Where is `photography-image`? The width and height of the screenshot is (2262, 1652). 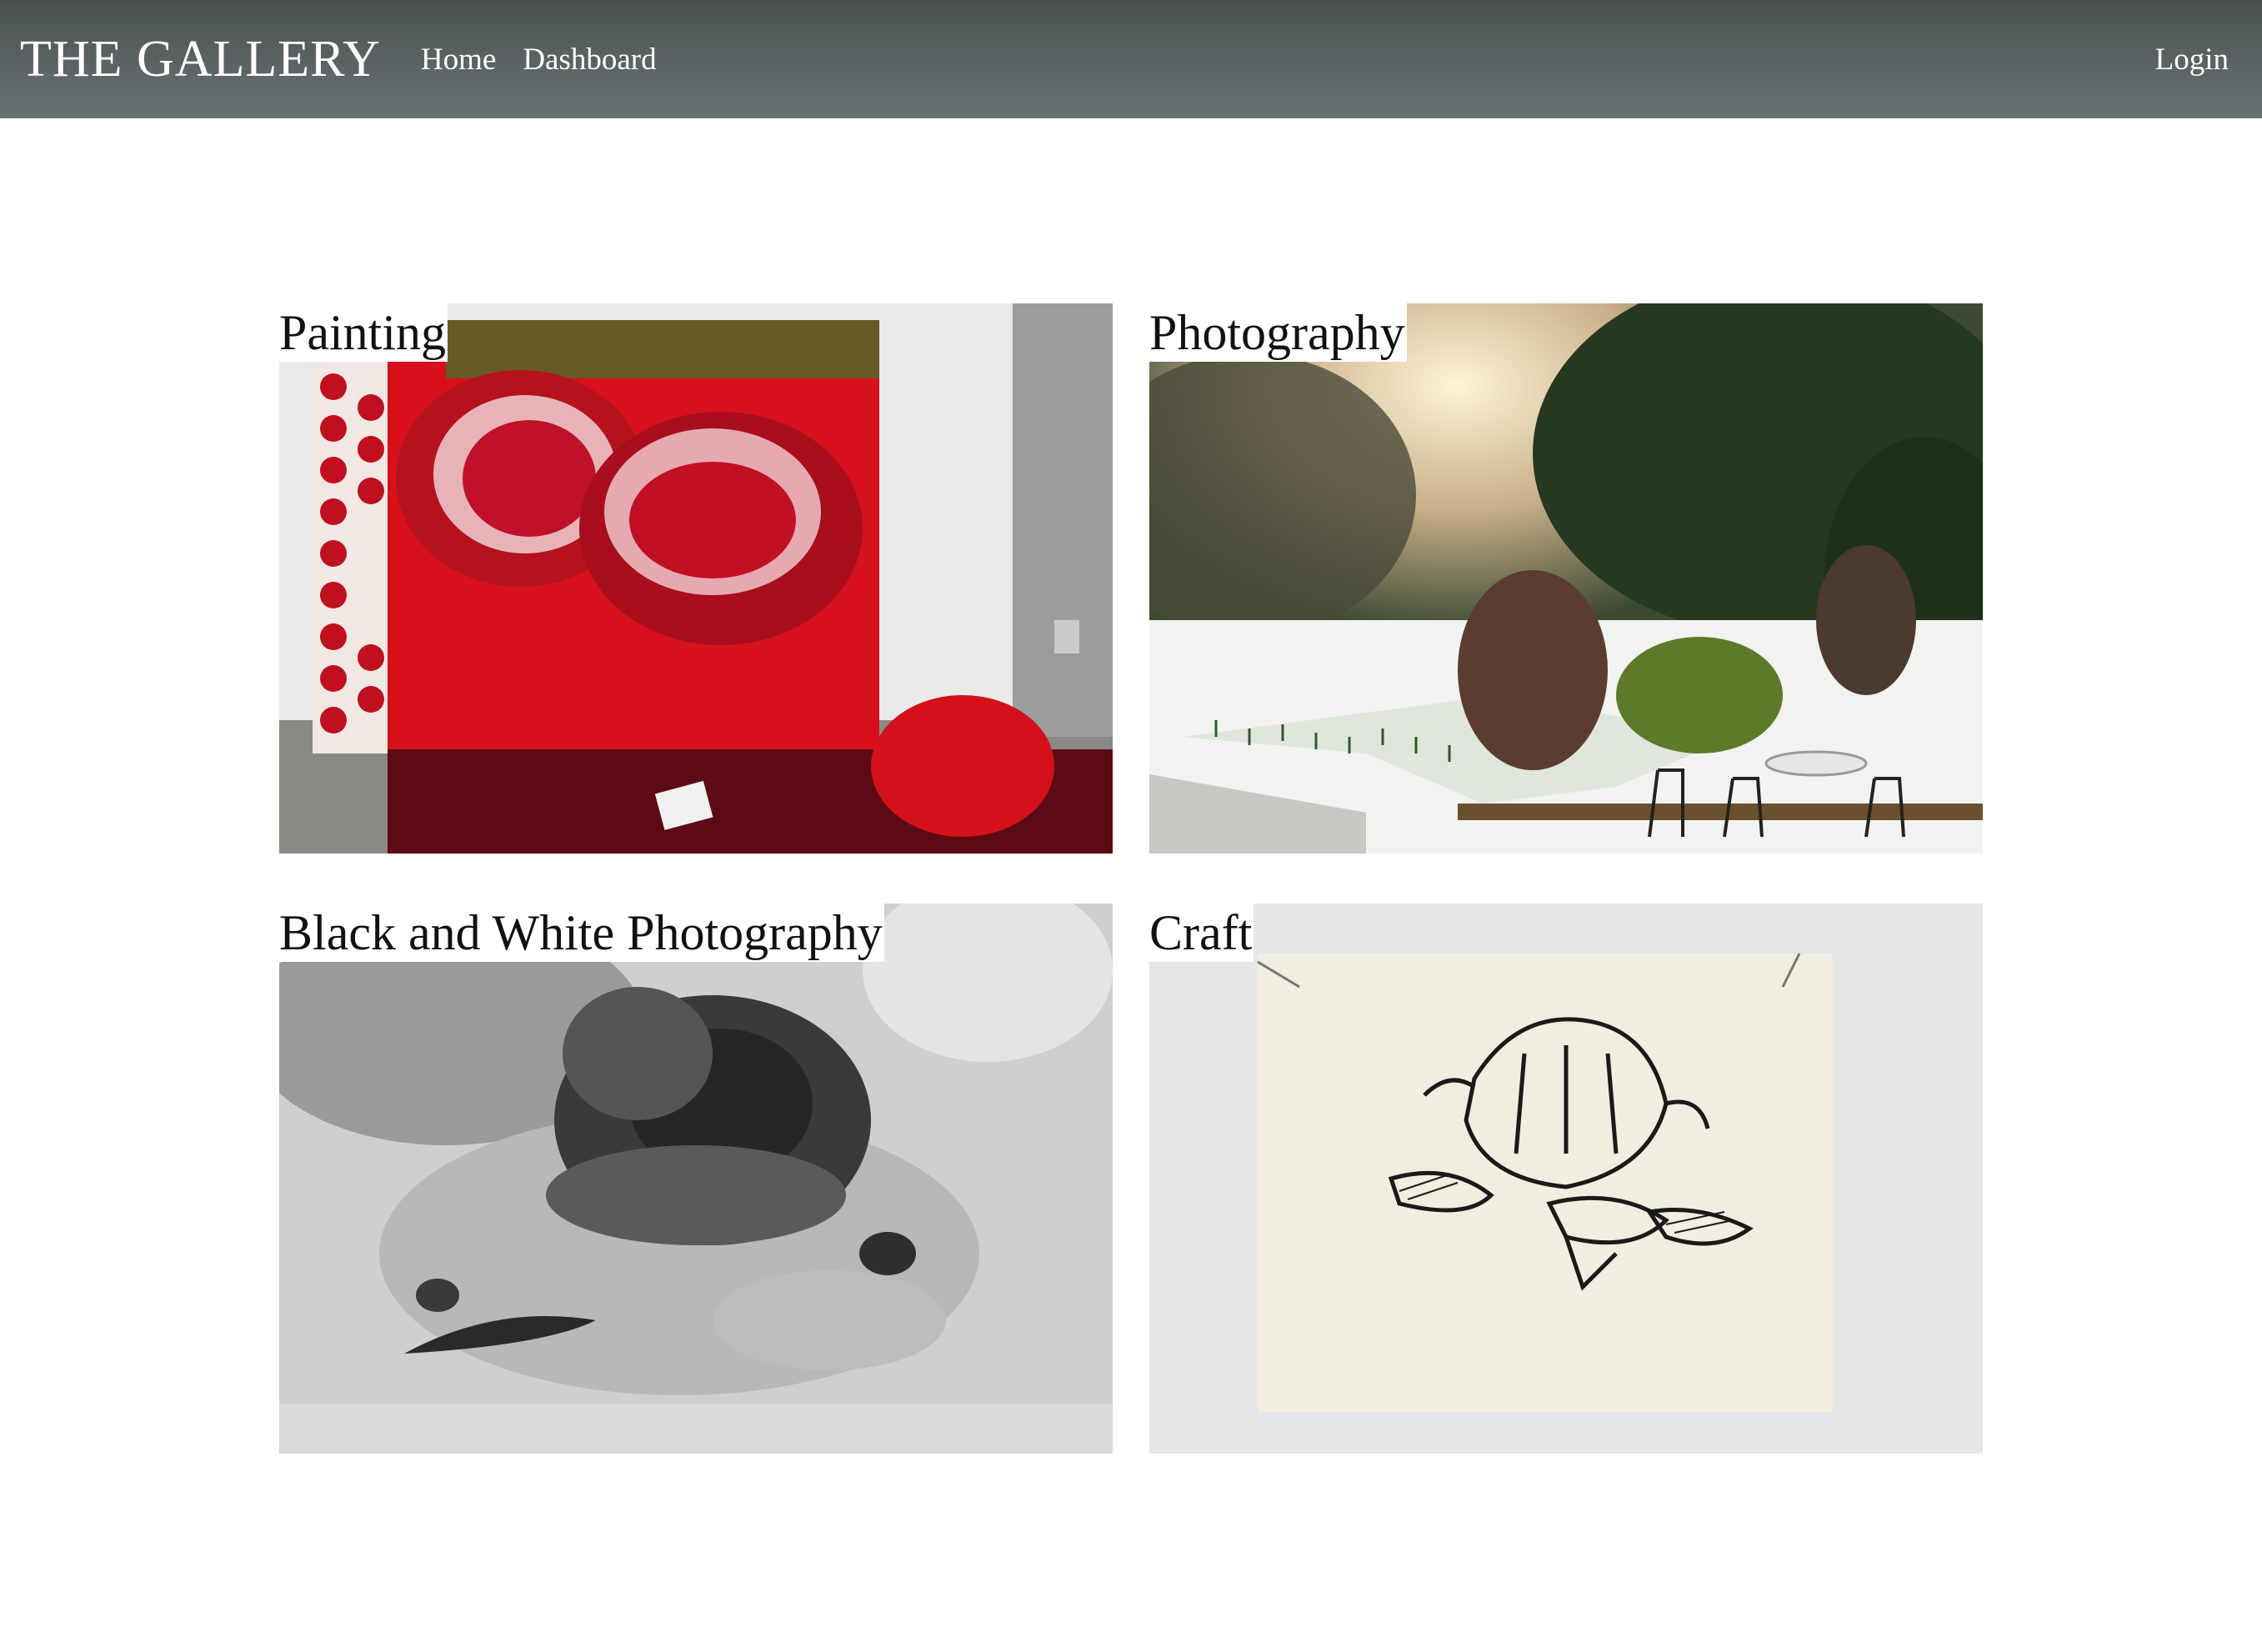 photography-image is located at coordinates (1566, 578).